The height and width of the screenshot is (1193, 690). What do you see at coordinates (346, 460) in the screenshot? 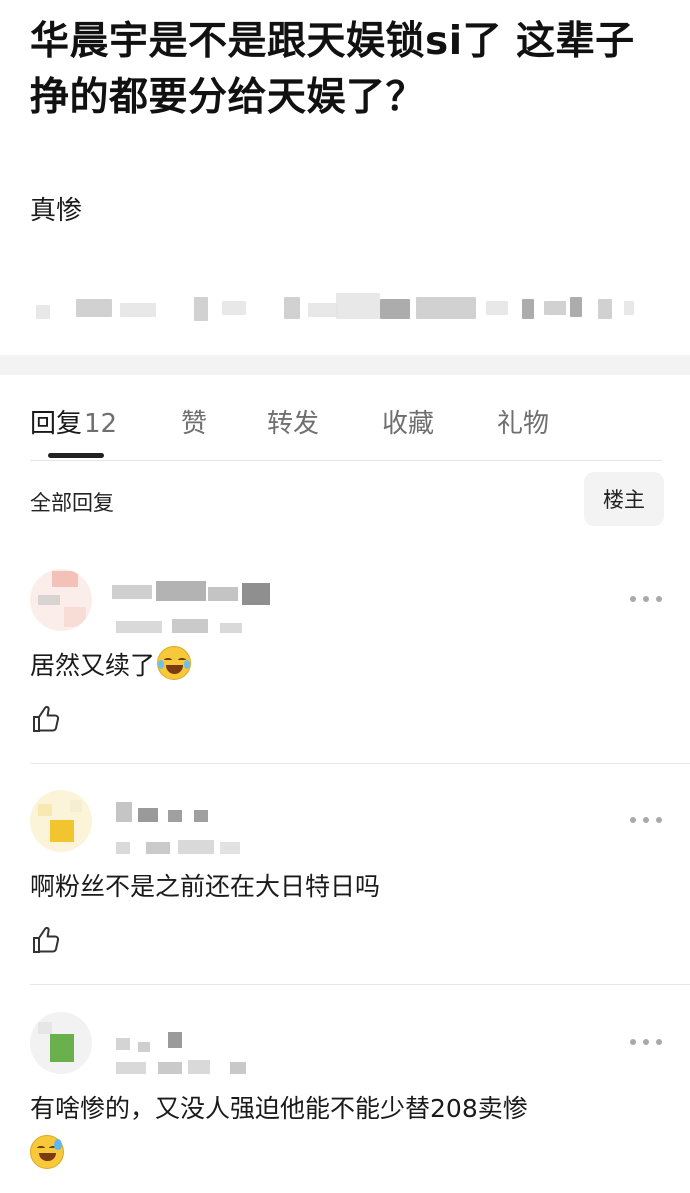
I see `tabs-divider` at bounding box center [346, 460].